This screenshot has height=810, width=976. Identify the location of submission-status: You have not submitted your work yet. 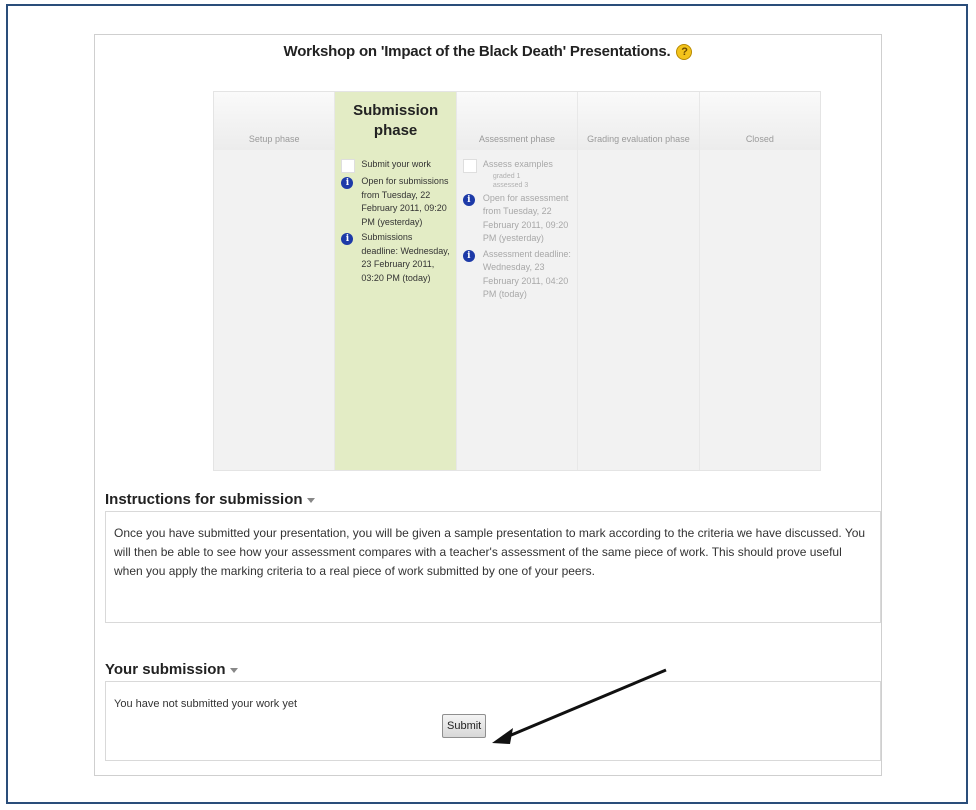
(206, 704).